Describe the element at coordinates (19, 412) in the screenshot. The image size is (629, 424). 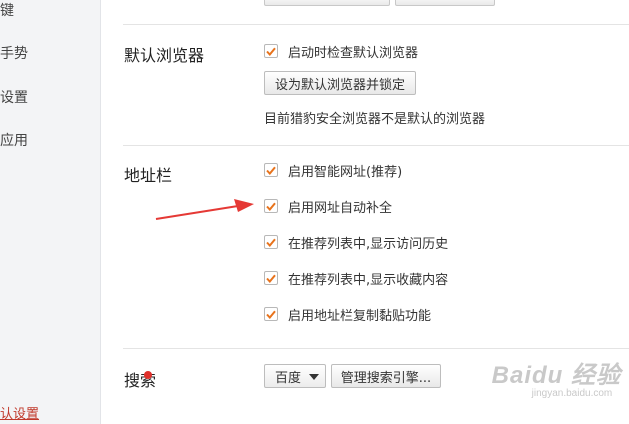
I see `sidebar-item-restore-defaults: 认设置` at that location.